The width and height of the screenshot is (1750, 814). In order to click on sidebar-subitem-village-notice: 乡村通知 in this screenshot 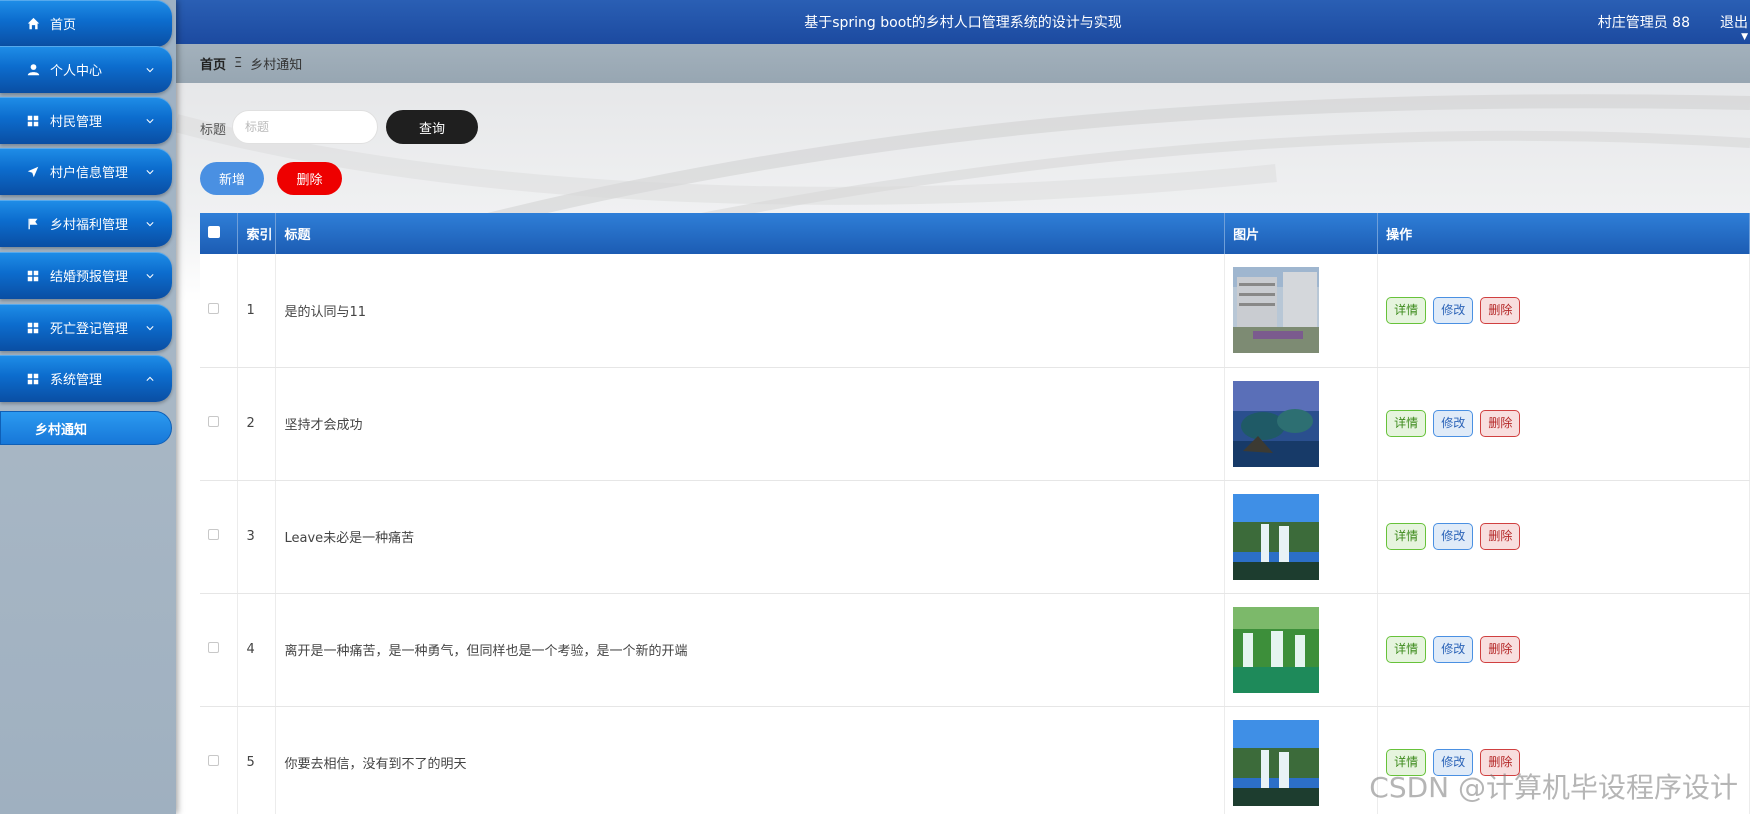, I will do `click(86, 428)`.